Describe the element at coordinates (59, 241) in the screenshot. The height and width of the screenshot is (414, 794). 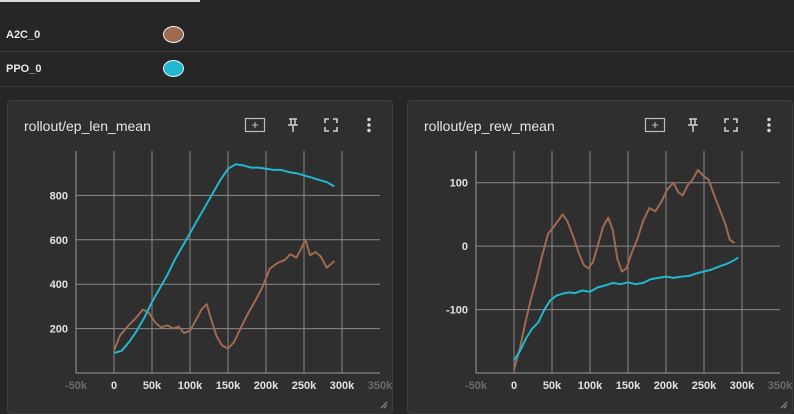
I see `y-tick-label: 600` at that location.